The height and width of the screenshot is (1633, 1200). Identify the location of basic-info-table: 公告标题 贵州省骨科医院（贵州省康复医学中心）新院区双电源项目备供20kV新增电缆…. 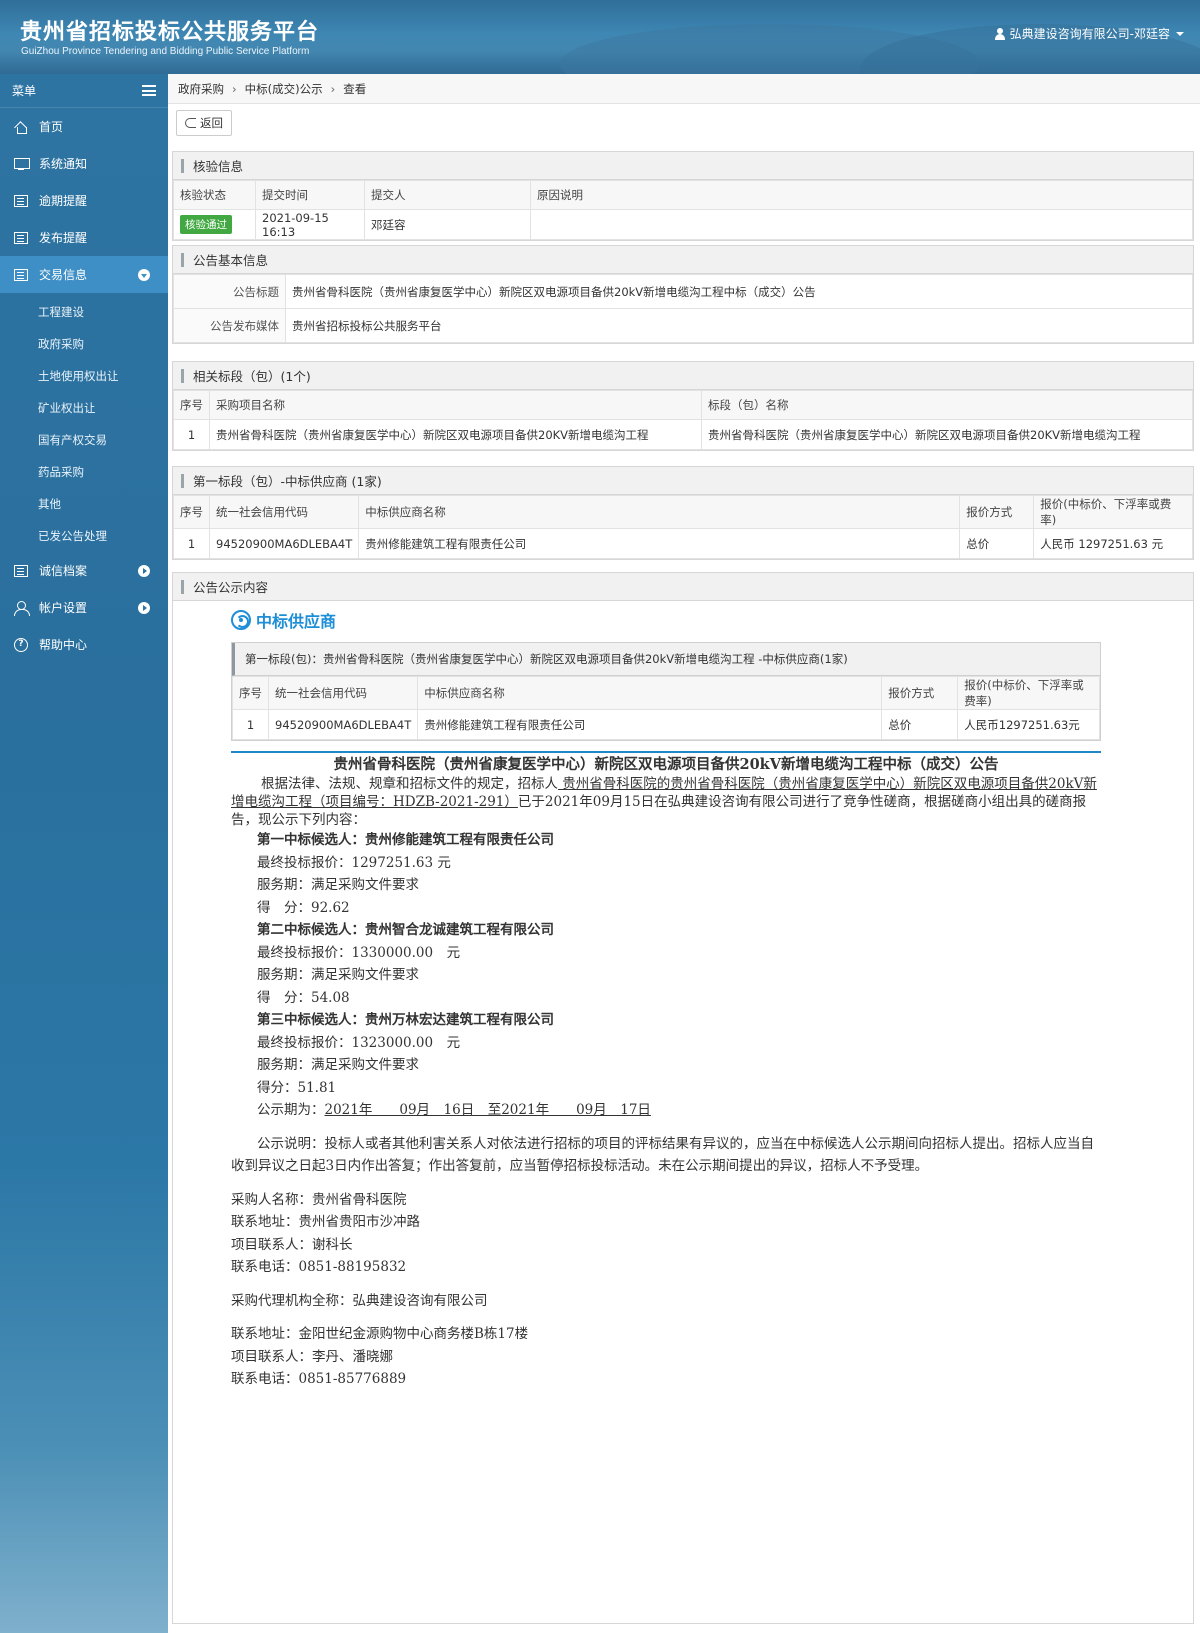
(683, 308).